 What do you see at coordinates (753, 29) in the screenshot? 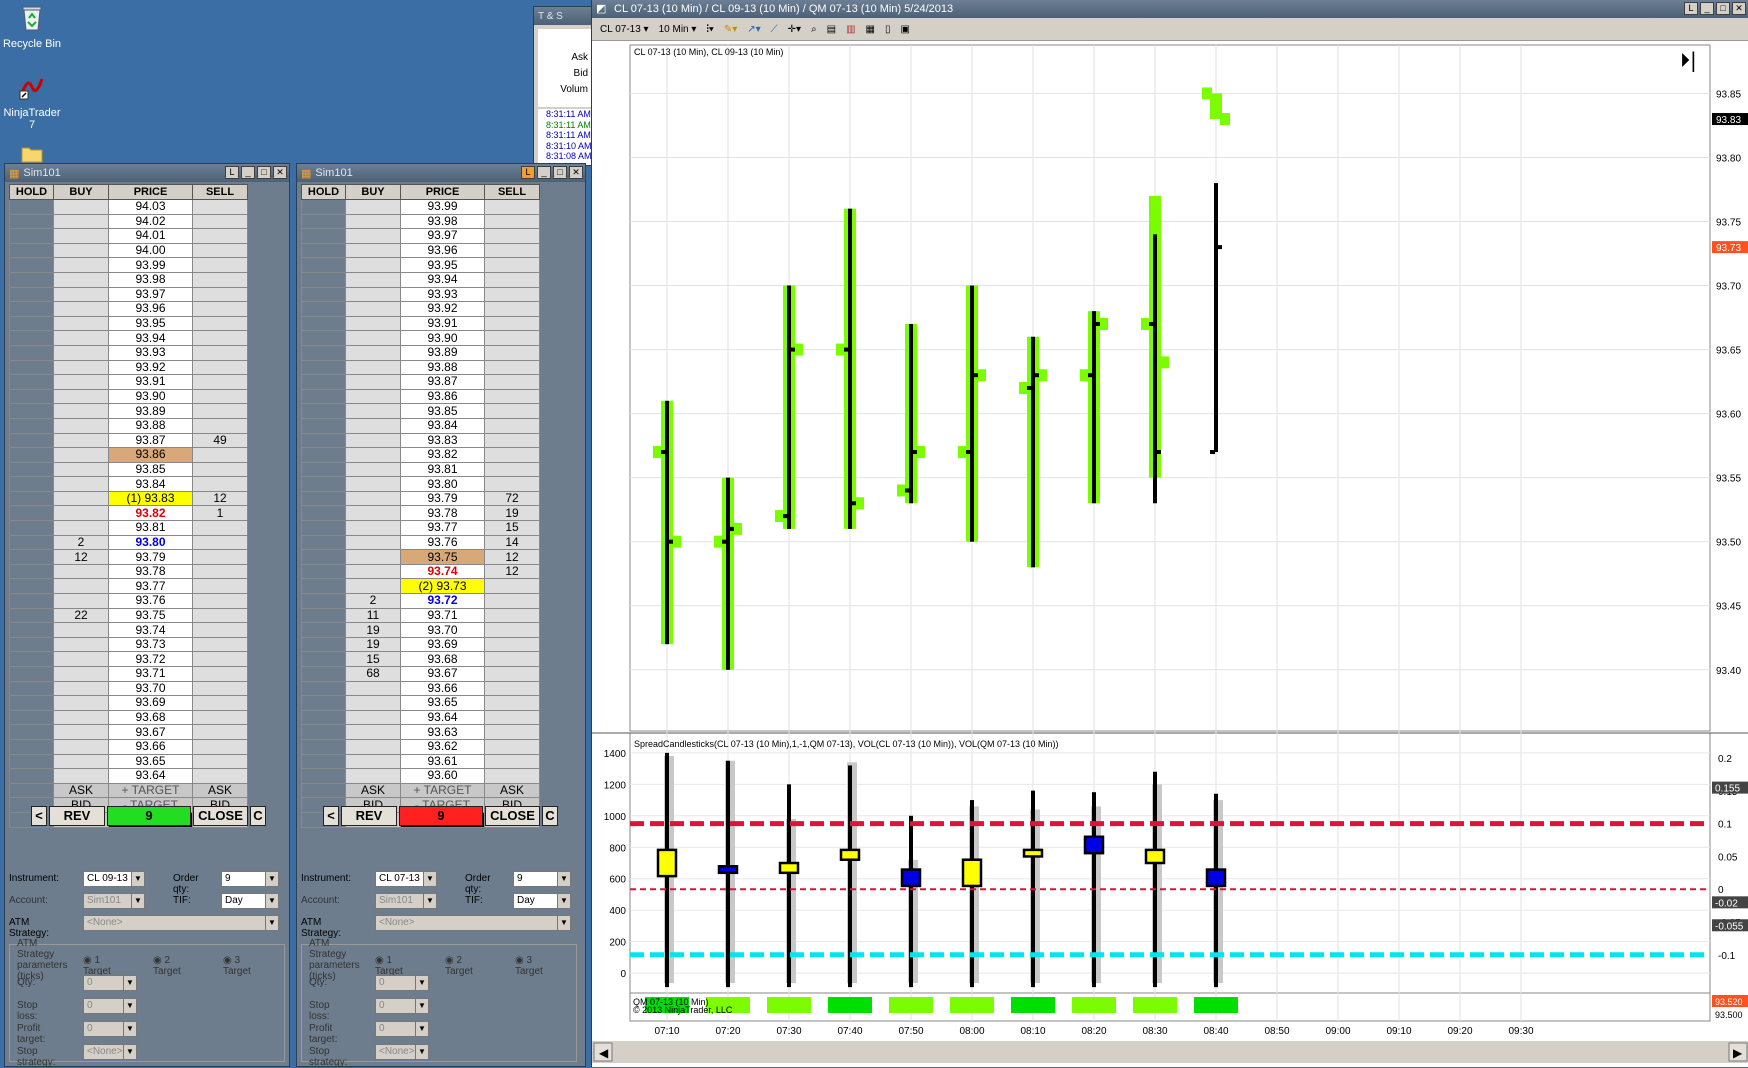
I see `drawing-tool-icon: ↗▾` at bounding box center [753, 29].